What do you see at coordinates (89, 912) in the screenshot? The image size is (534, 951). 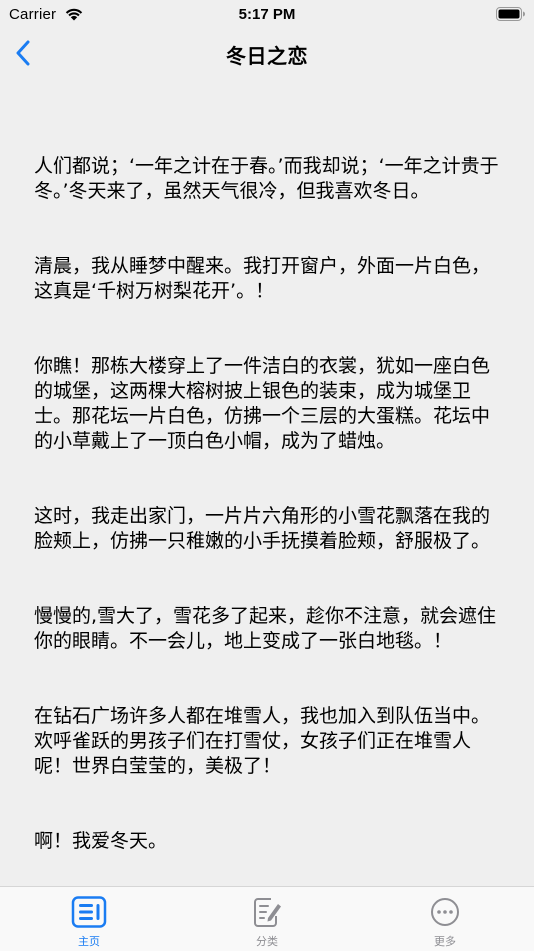 I see `home-list-icon` at bounding box center [89, 912].